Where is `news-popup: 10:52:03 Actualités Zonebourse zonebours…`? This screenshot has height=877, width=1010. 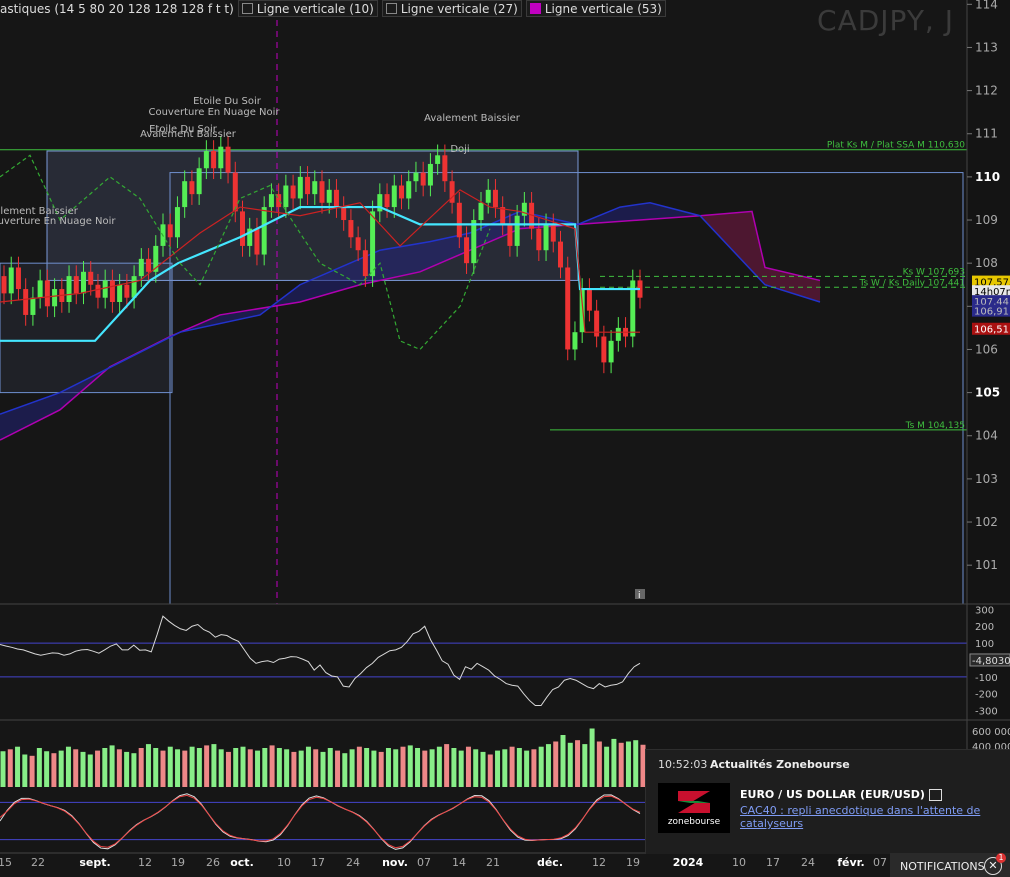
news-popup: 10:52:03 Actualités Zonebourse zonebours… is located at coordinates (827, 801).